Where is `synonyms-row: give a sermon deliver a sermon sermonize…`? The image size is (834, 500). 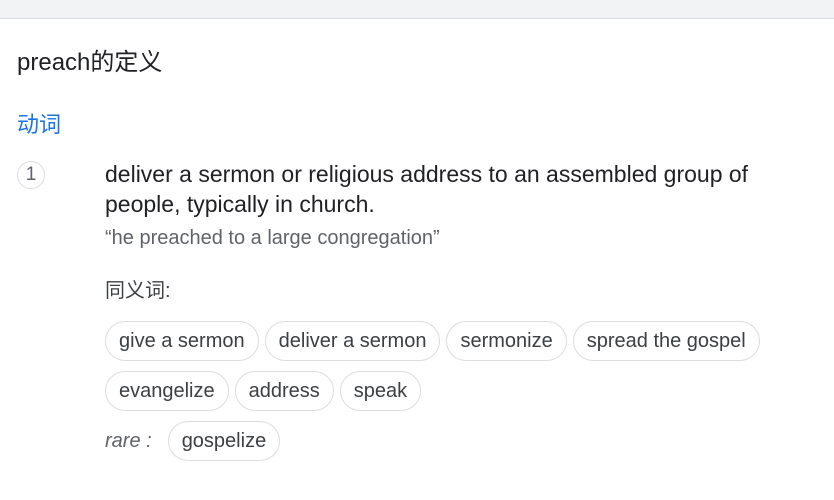 synonyms-row: give a sermon deliver a sermon sermonize… is located at coordinates (432, 341).